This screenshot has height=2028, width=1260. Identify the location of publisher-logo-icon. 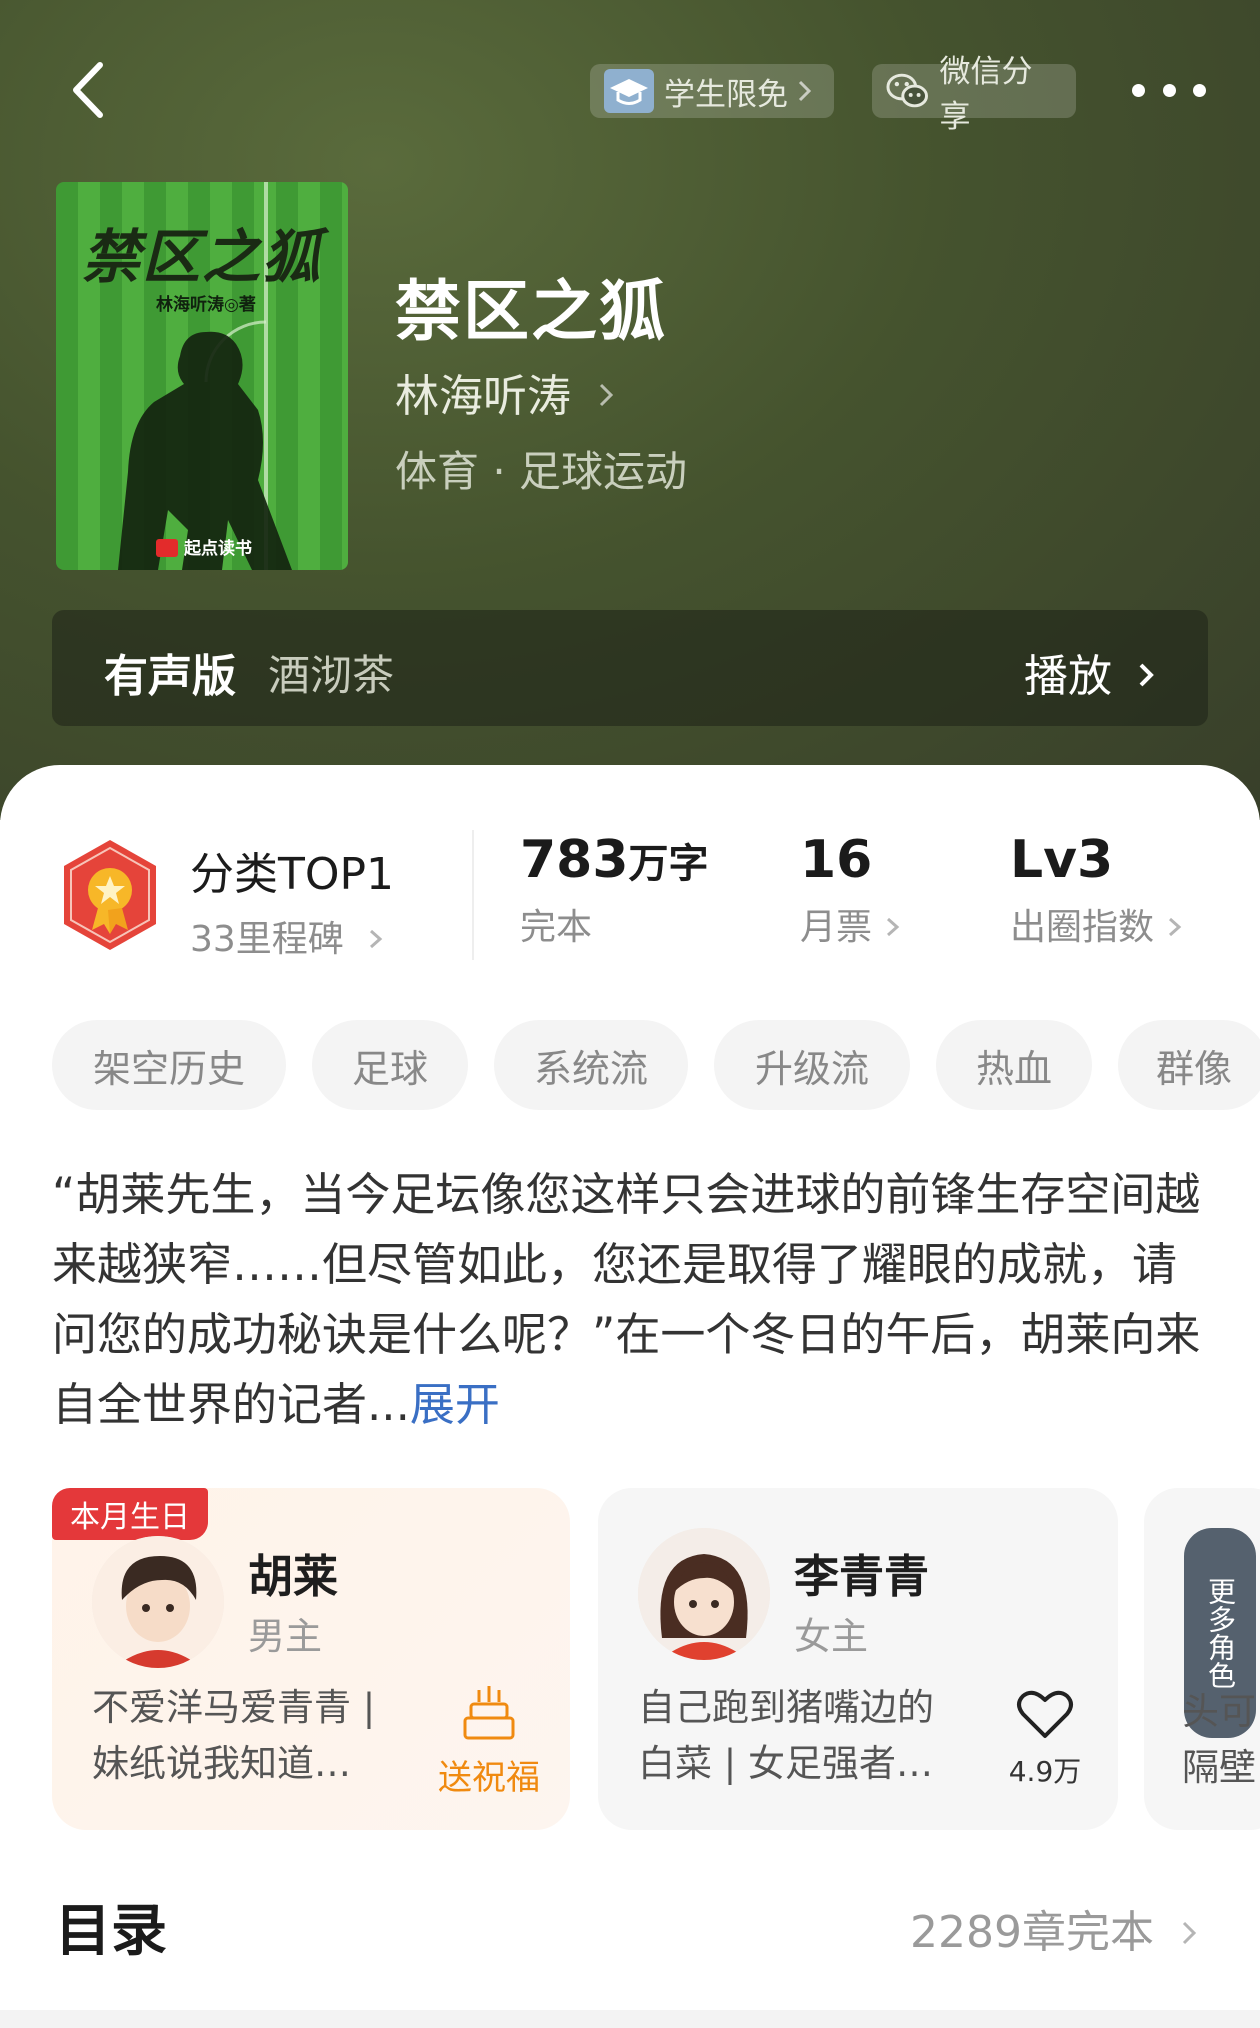
(167, 548).